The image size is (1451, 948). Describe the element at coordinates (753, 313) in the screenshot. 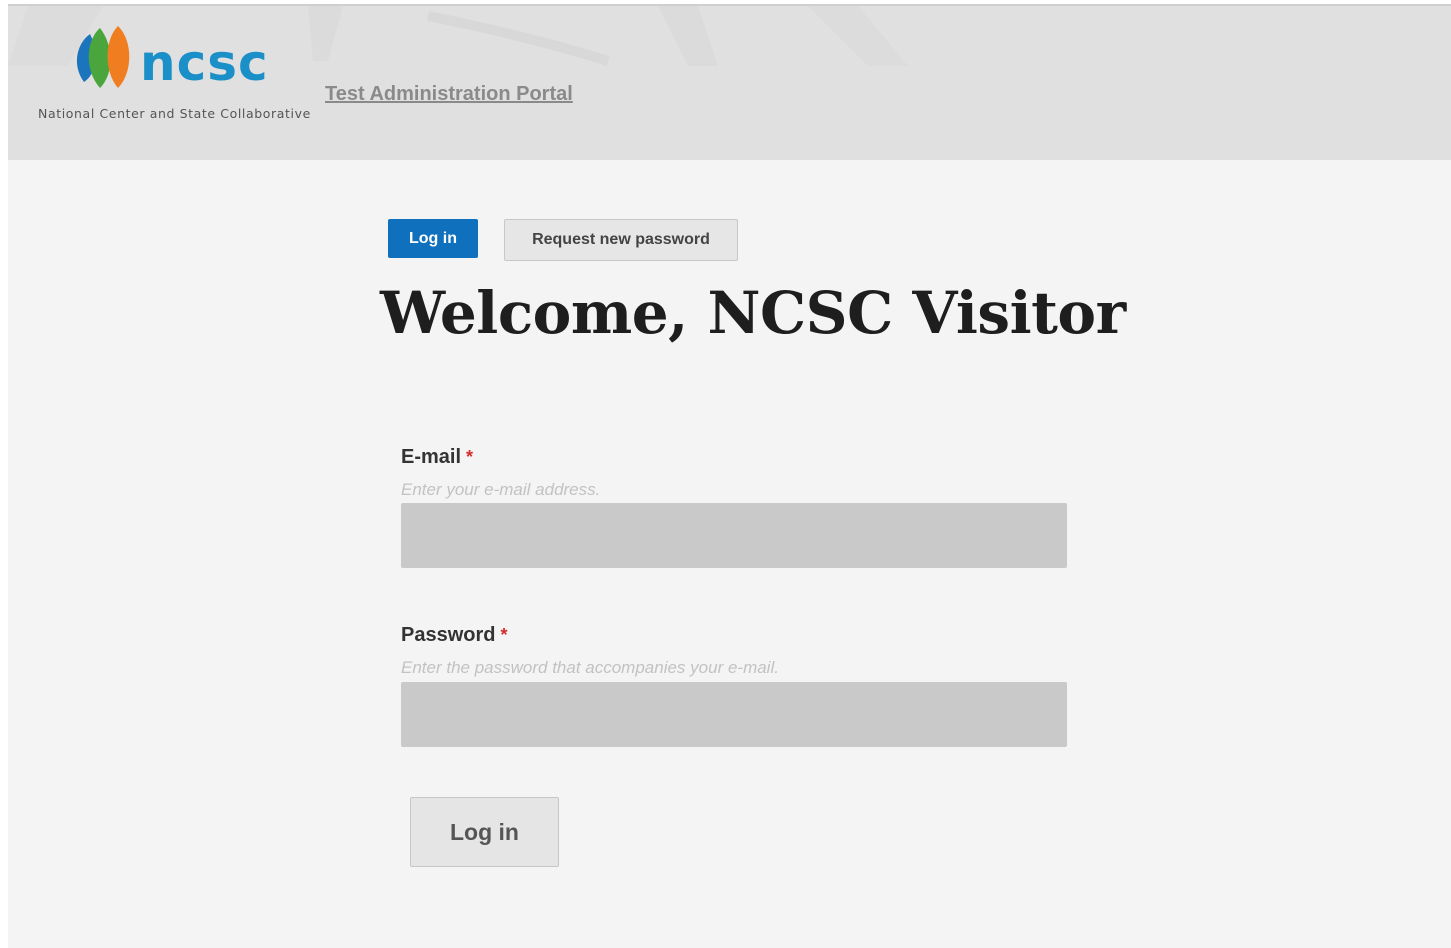

I see `page-title: Welcome, NCSC Visitor` at that location.